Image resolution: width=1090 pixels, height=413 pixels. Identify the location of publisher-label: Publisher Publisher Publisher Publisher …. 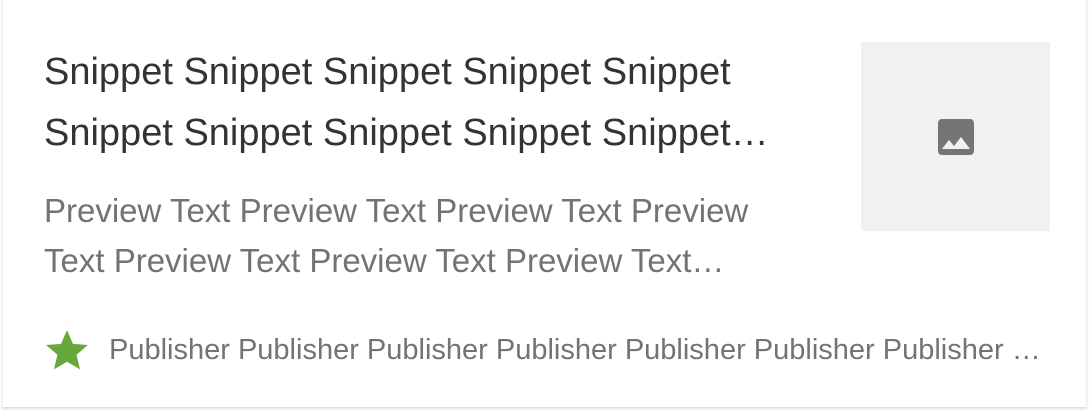
(578, 349).